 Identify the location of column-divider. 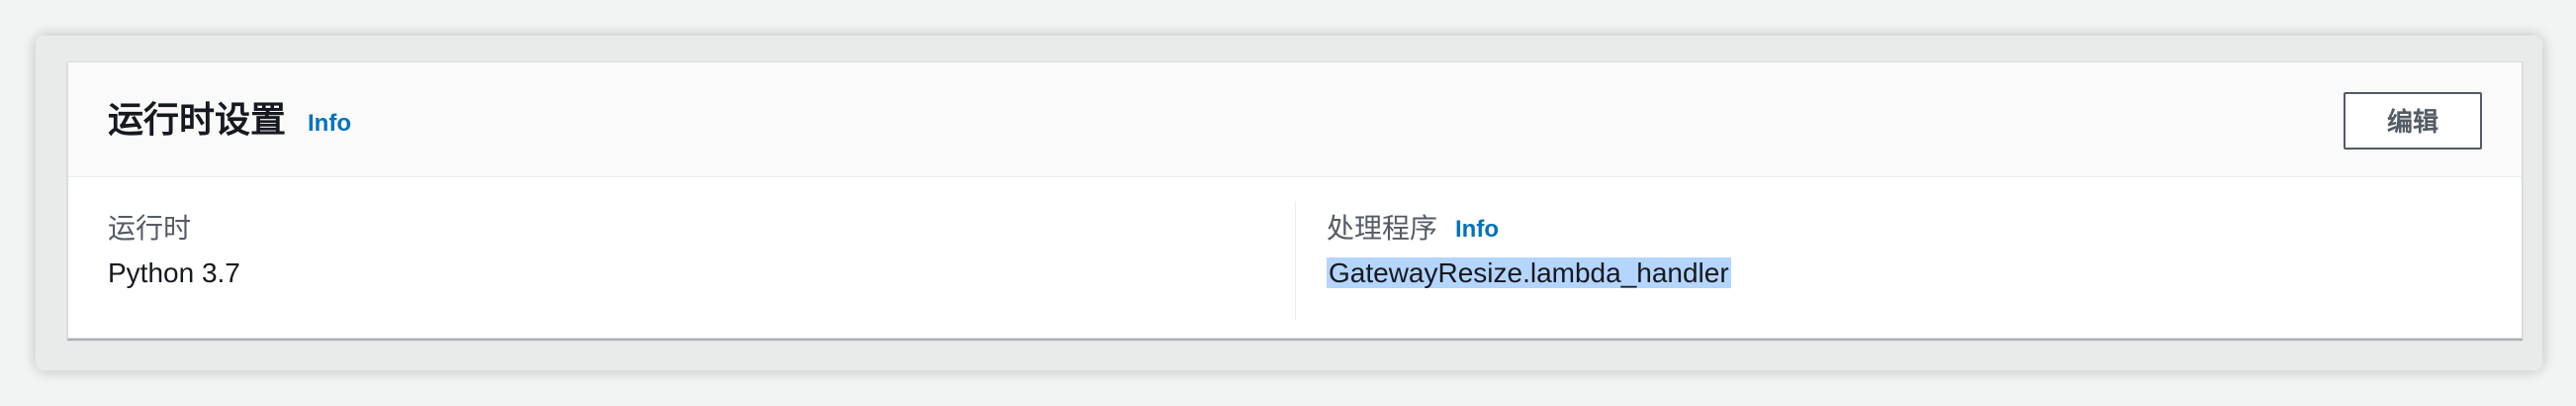
(1295, 260).